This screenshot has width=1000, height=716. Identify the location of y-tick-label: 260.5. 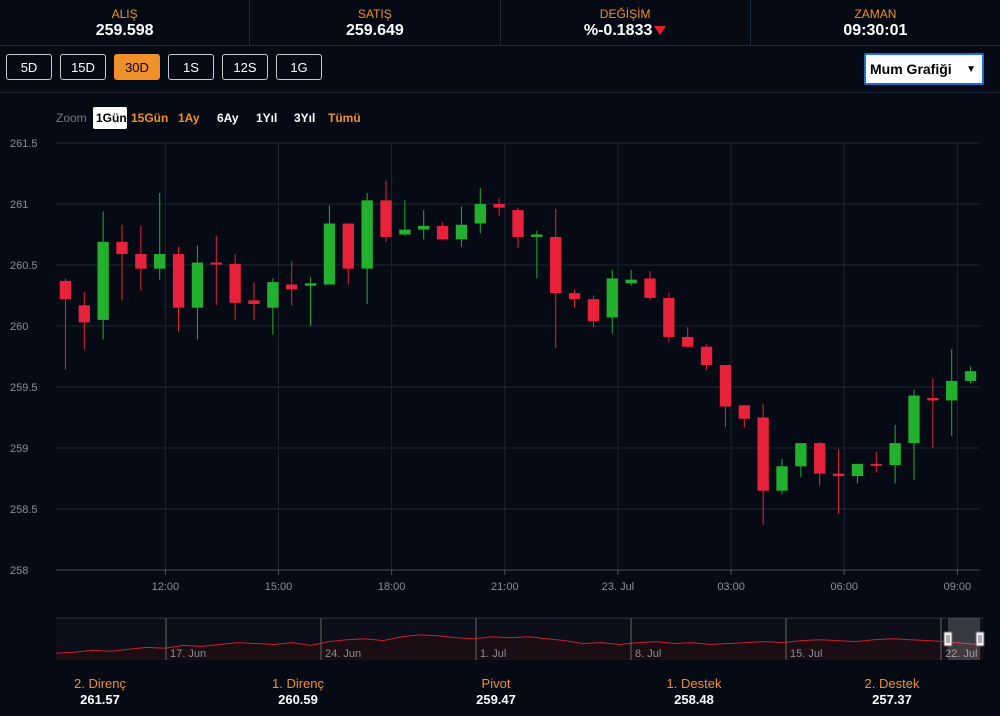
(24, 266).